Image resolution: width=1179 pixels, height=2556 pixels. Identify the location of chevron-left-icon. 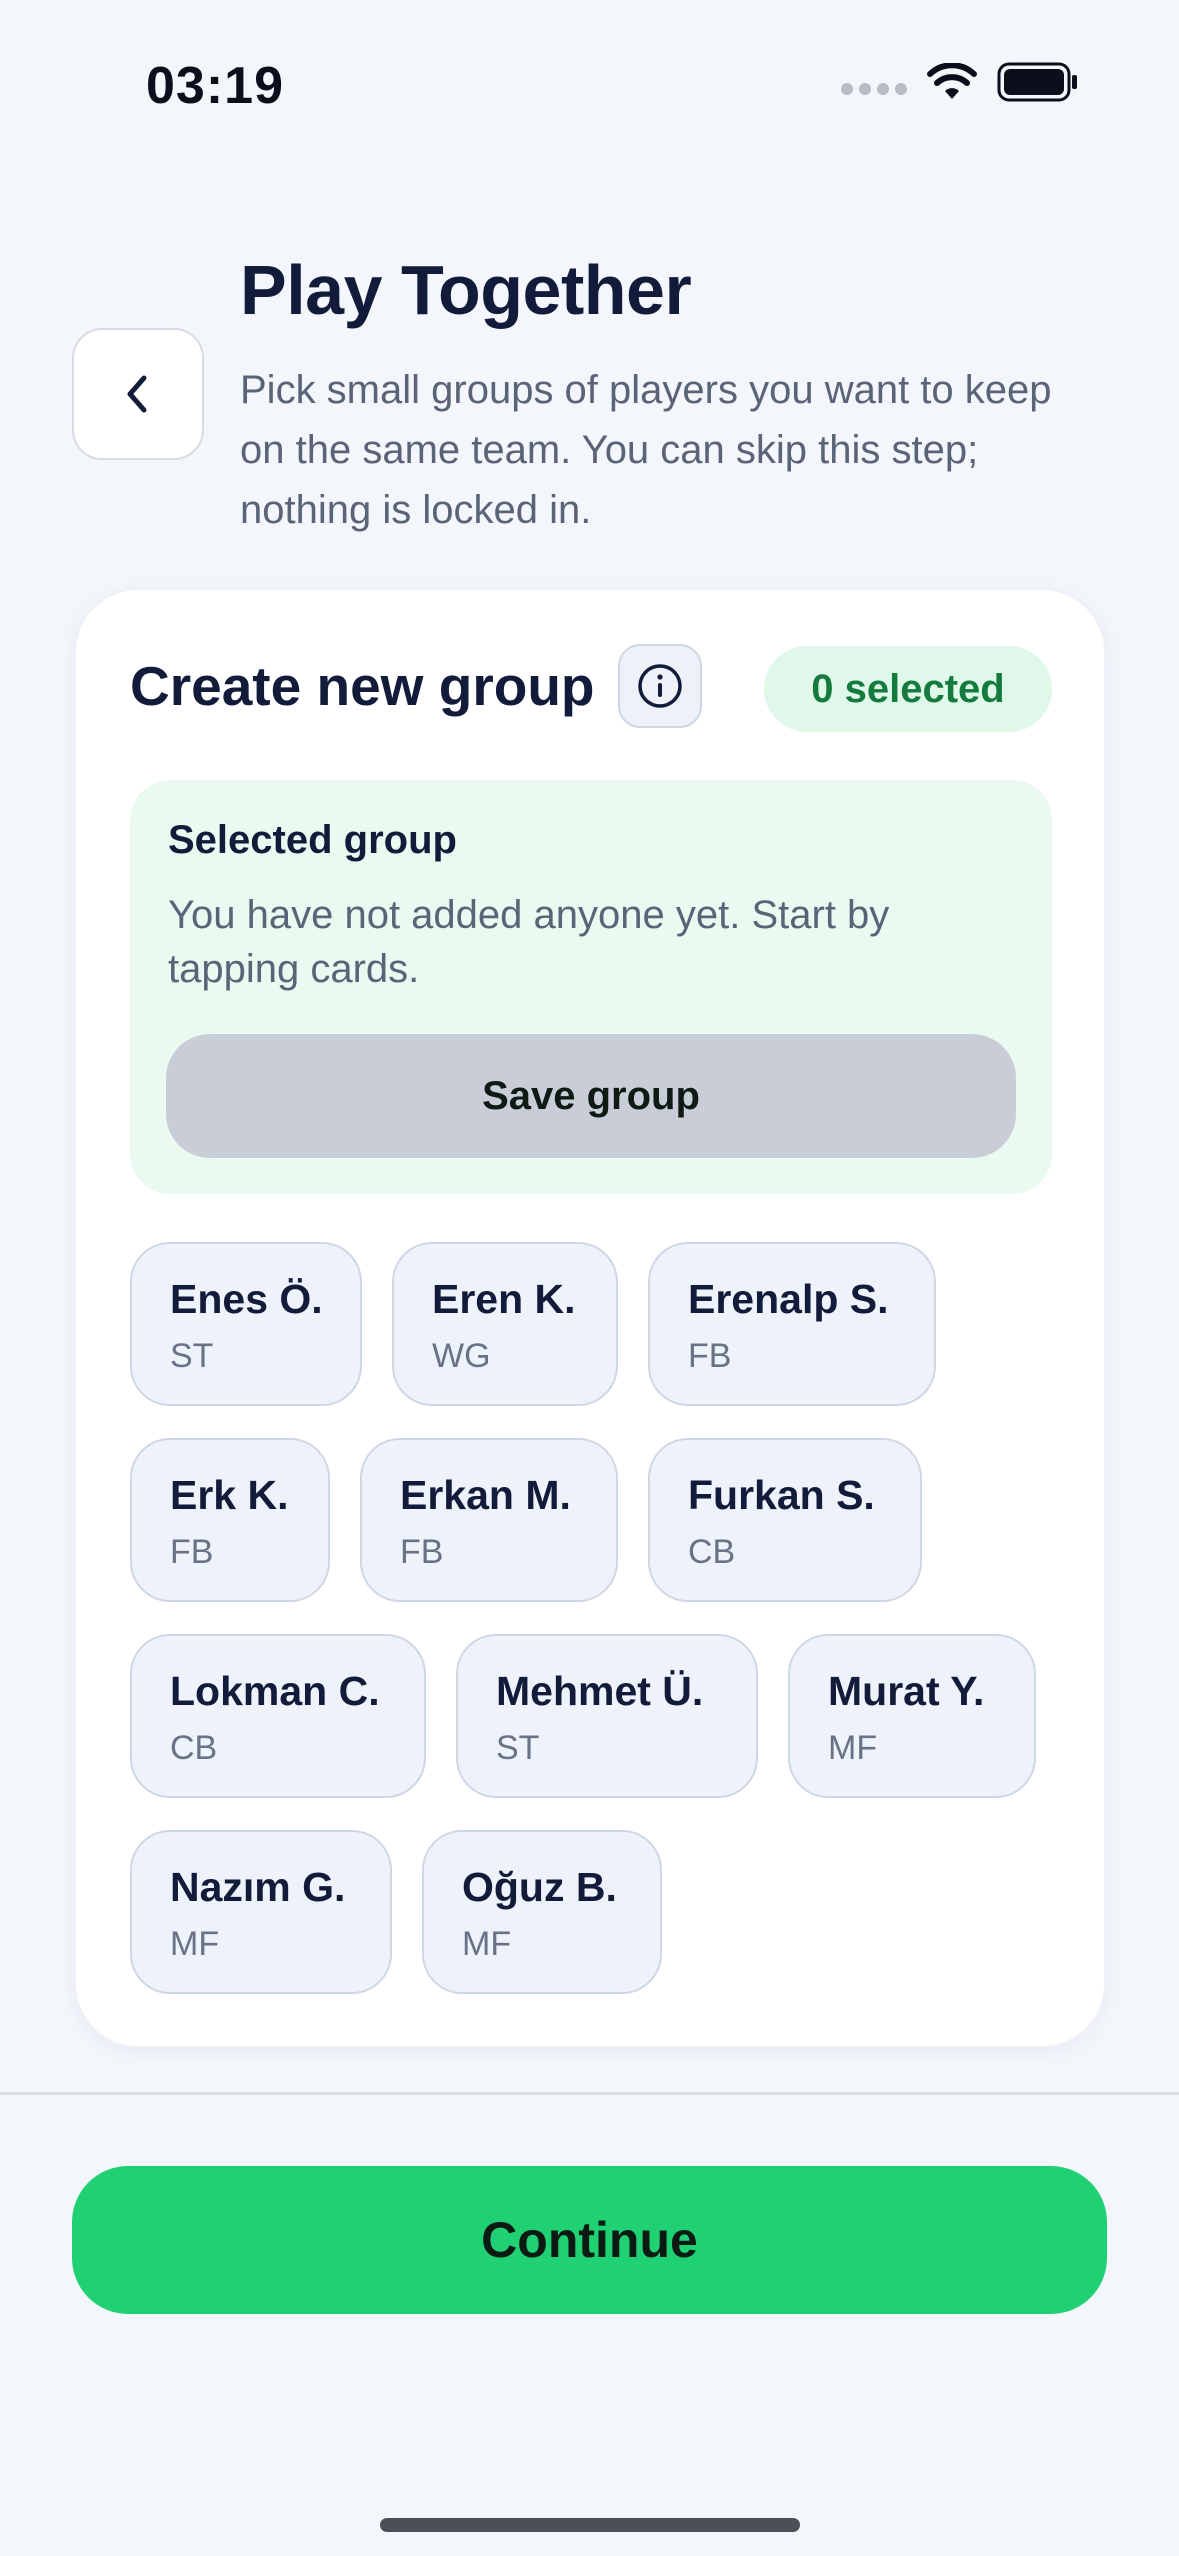
(137, 394).